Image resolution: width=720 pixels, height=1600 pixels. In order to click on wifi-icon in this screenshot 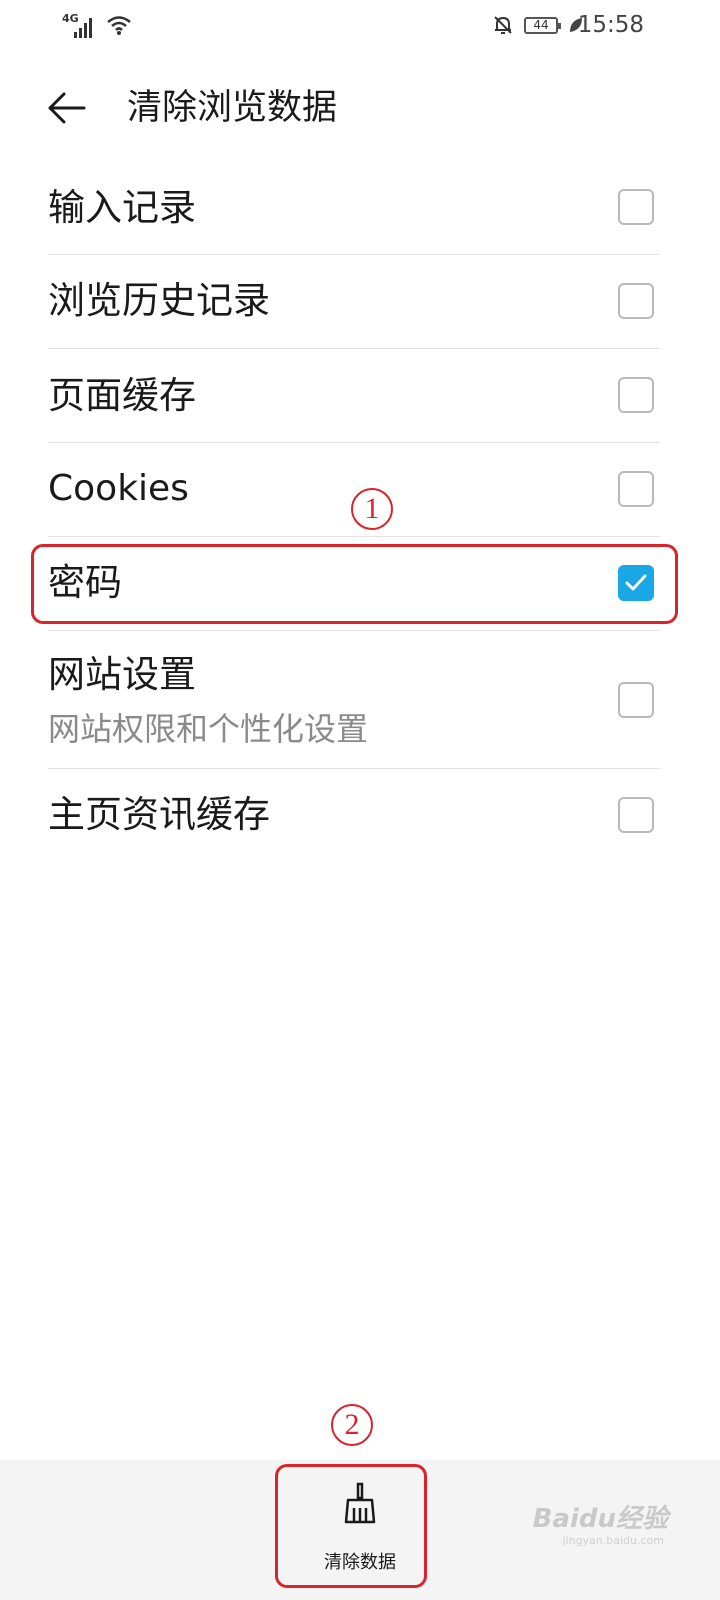, I will do `click(119, 25)`.